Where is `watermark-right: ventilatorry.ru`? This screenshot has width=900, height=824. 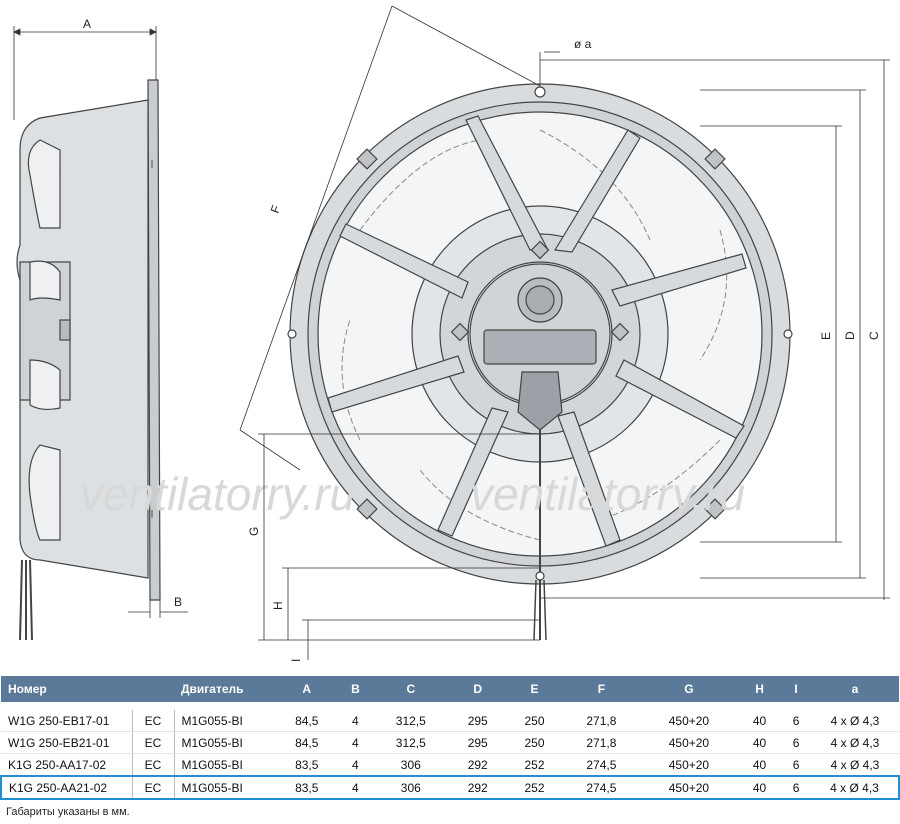
watermark-right: ventilatorry.ru is located at coordinates (607, 494).